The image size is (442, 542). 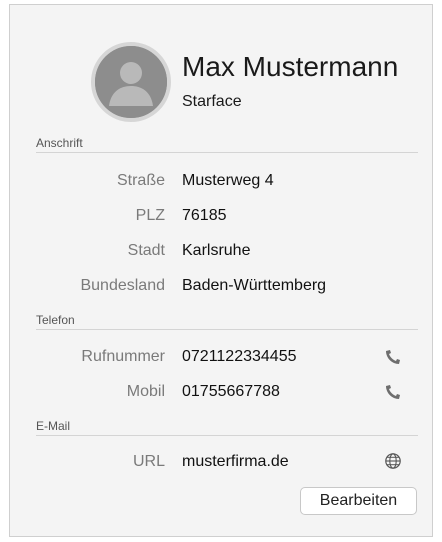 What do you see at coordinates (123, 356) in the screenshot?
I see `phone-number-label: Rufnummer` at bounding box center [123, 356].